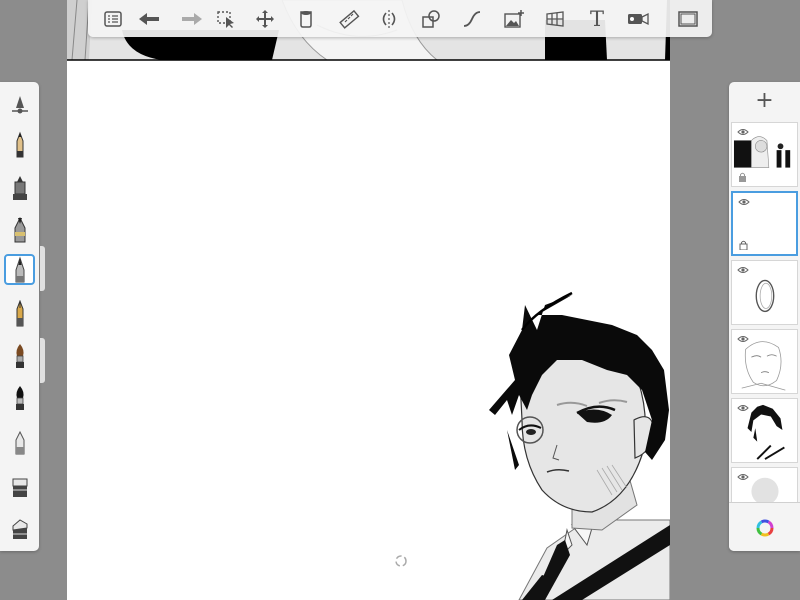  I want to click on add-layer-button: +, so click(764, 101).